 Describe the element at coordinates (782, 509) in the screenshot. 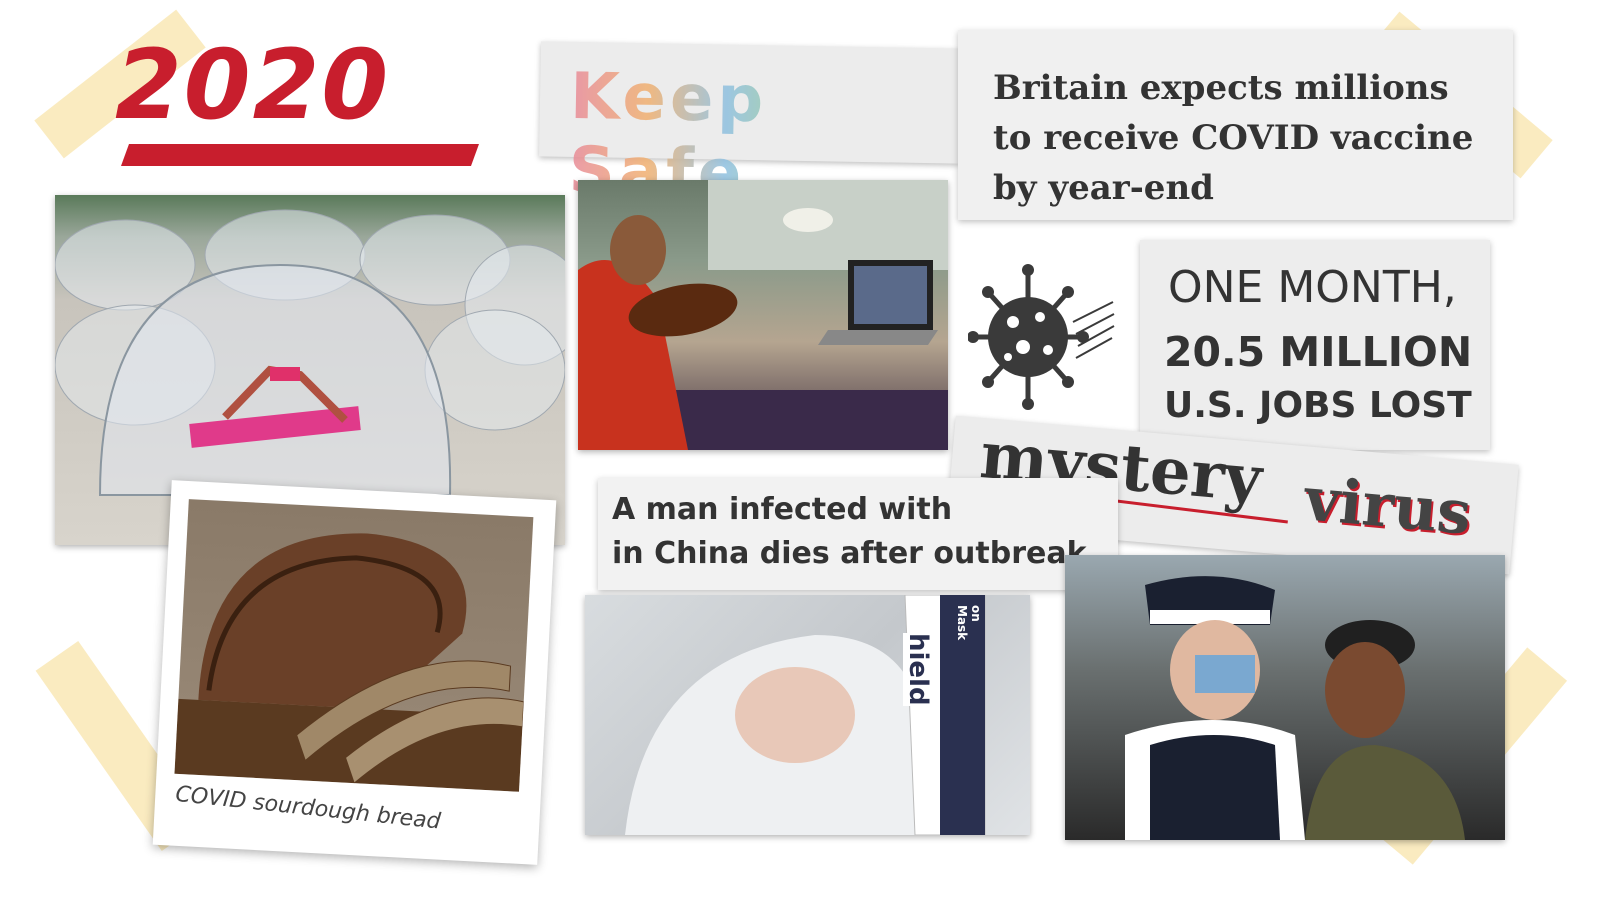

I see `china-headline-line1: A man infected with` at that location.